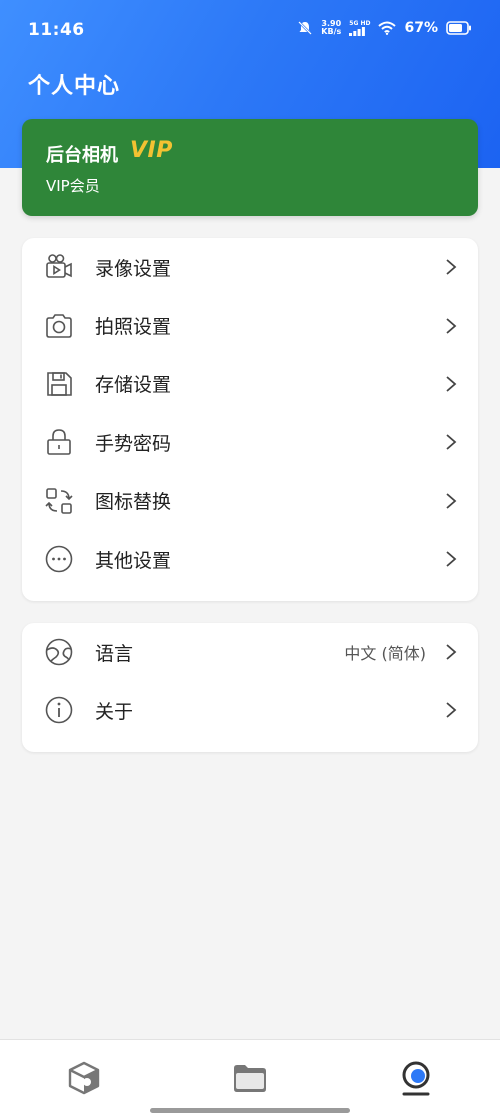  What do you see at coordinates (133, 268) in the screenshot?
I see `settings-item-label: 录像设置` at bounding box center [133, 268].